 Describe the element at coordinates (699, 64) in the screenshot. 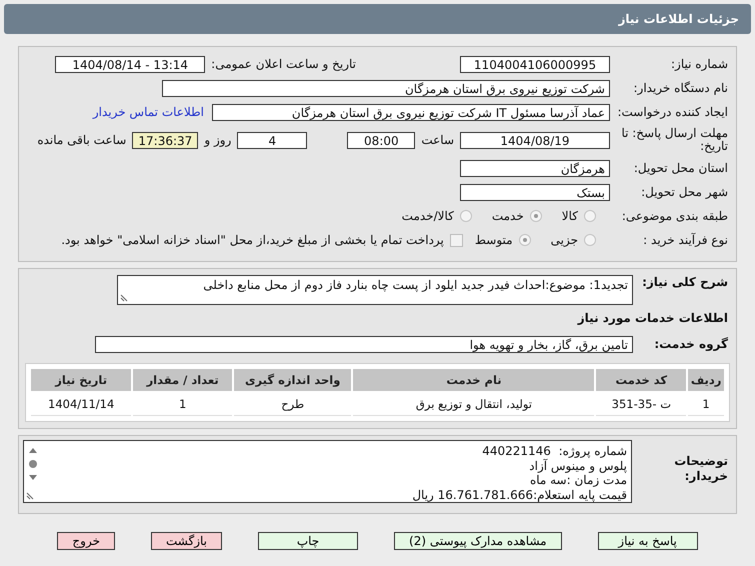

I see `field-label: شماره نیاز:` at that location.